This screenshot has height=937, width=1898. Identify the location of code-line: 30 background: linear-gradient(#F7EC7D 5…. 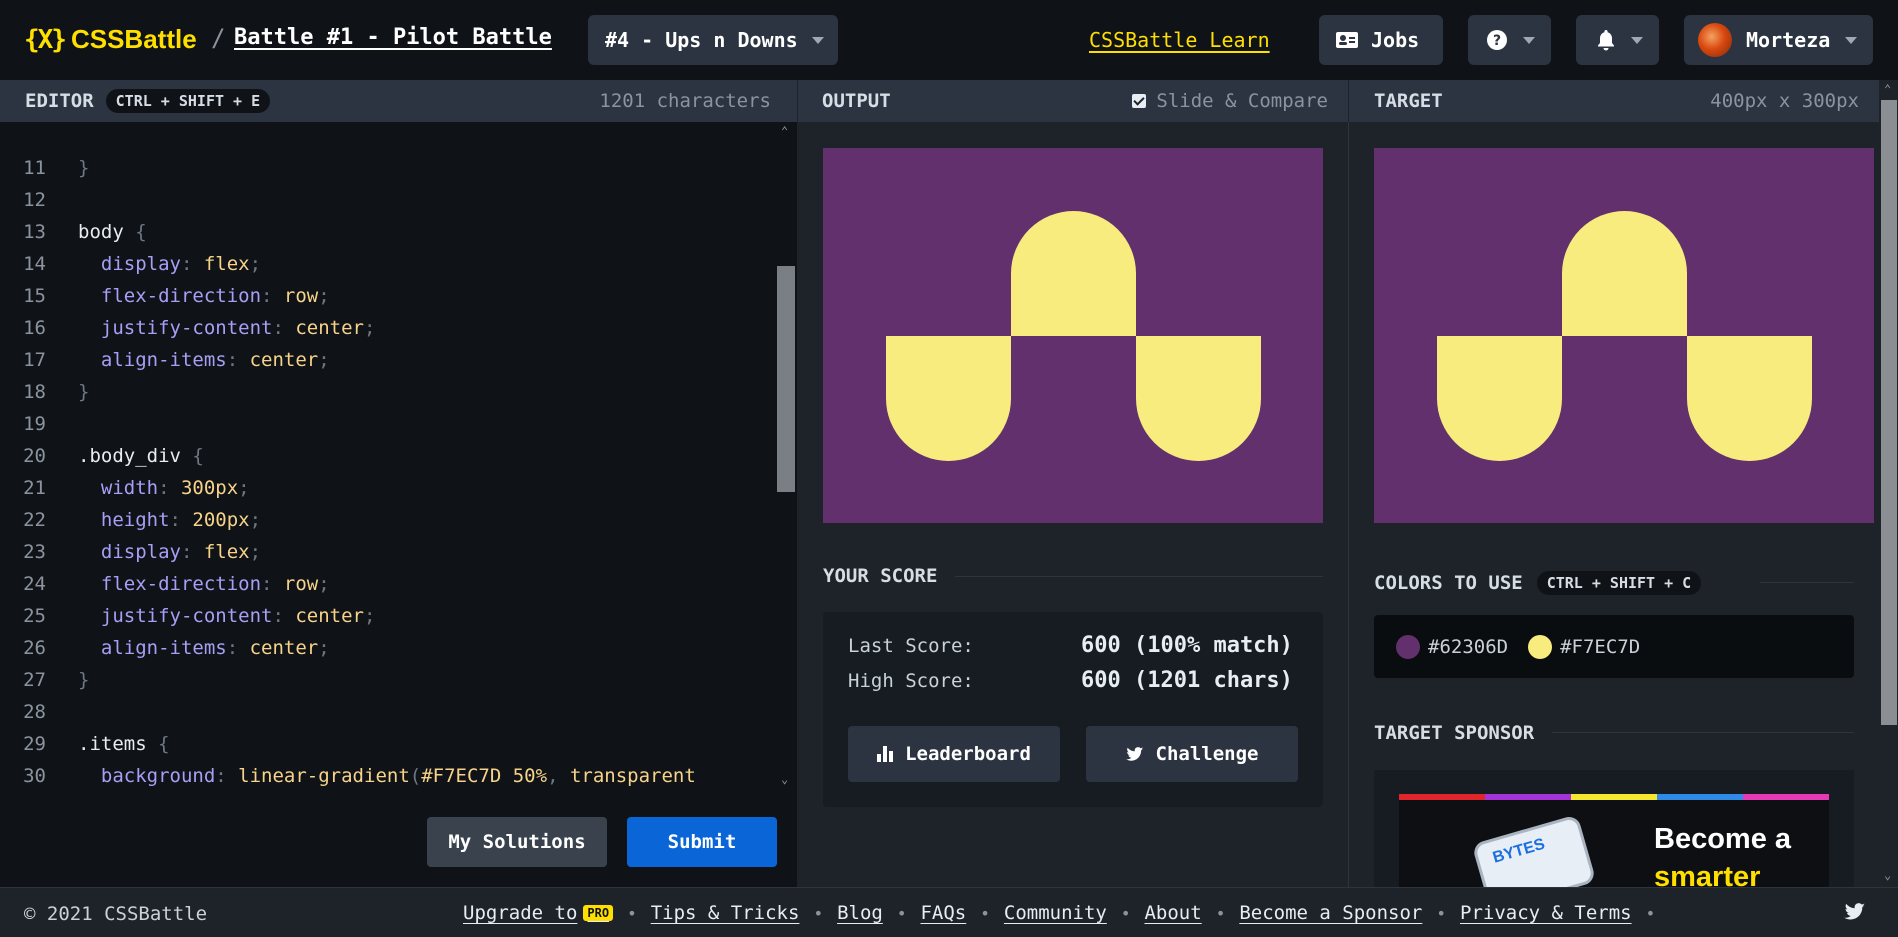
(385, 776).